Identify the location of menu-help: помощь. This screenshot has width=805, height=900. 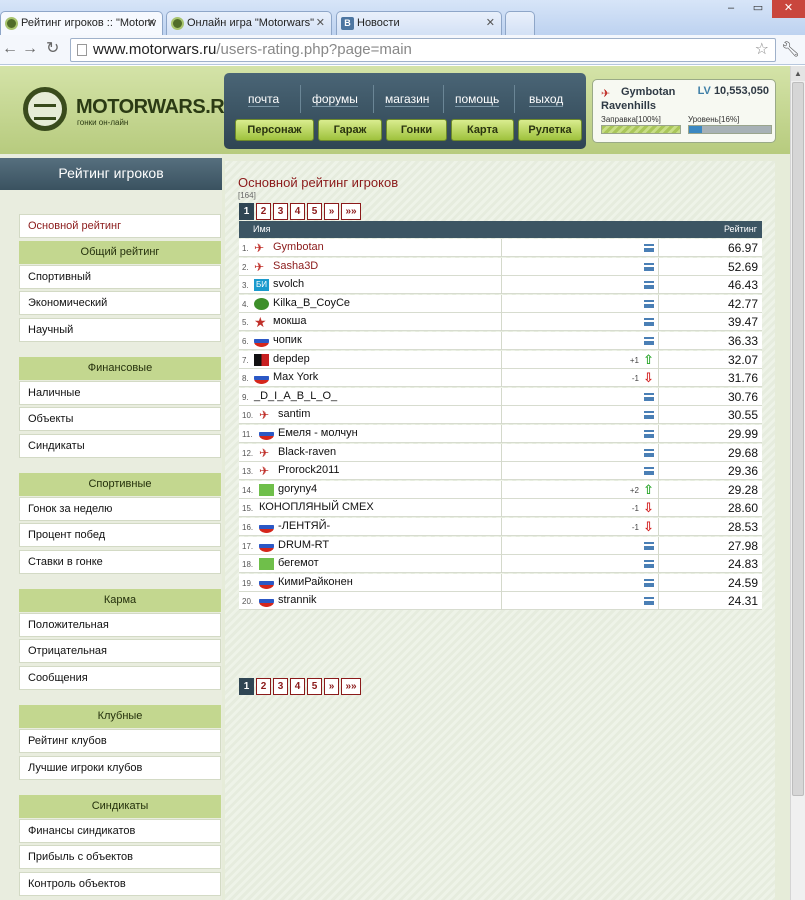
(477, 99).